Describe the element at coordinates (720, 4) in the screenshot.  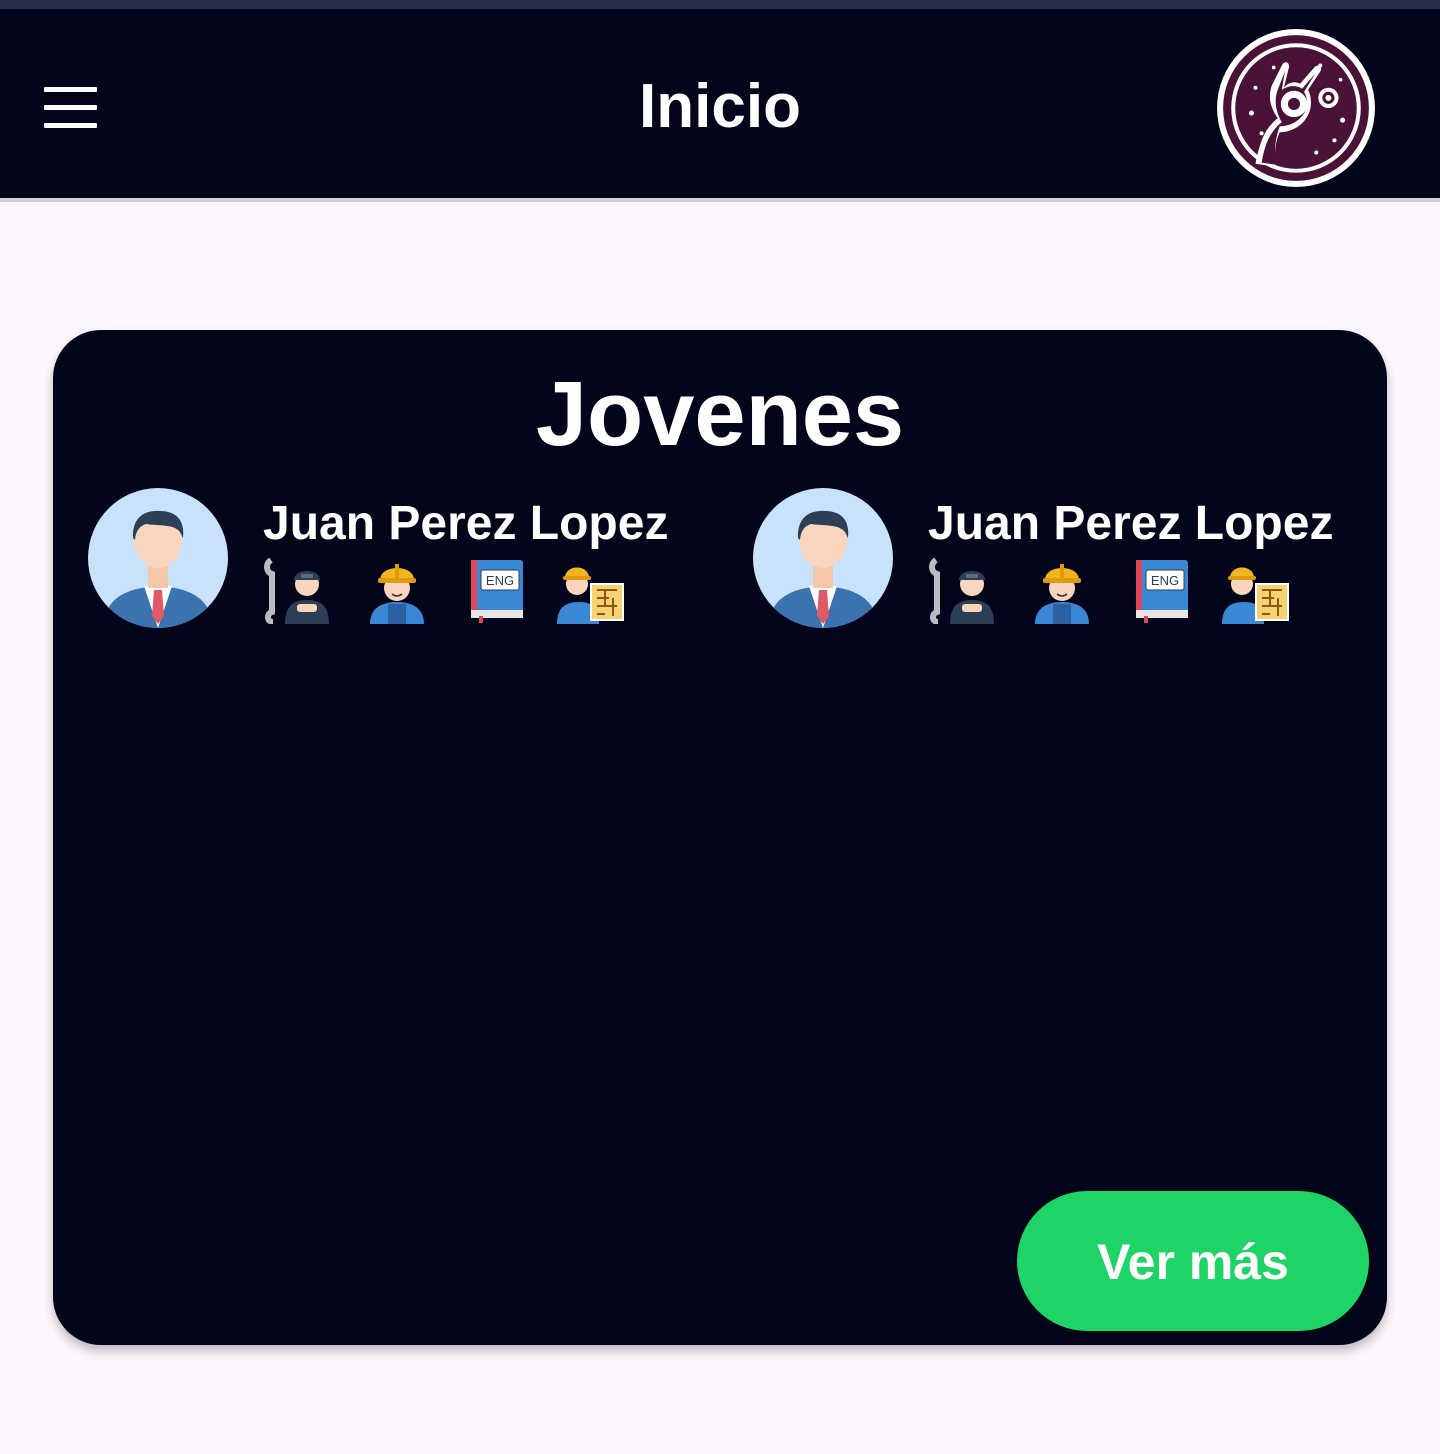
I see `status-strip` at that location.